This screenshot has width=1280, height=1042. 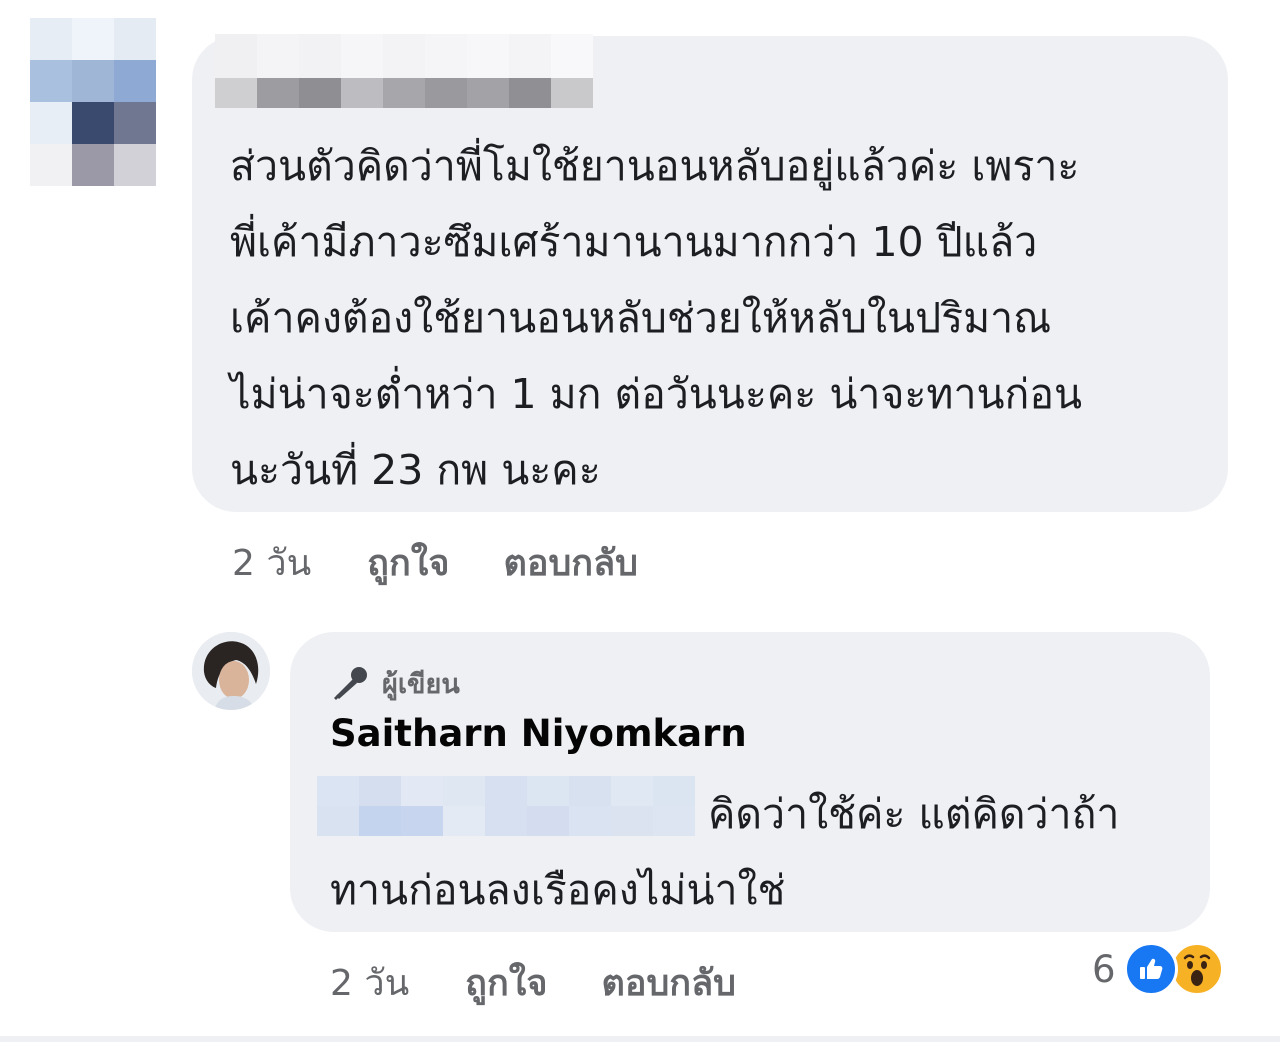 I want to click on avatar, so click(x=231, y=671).